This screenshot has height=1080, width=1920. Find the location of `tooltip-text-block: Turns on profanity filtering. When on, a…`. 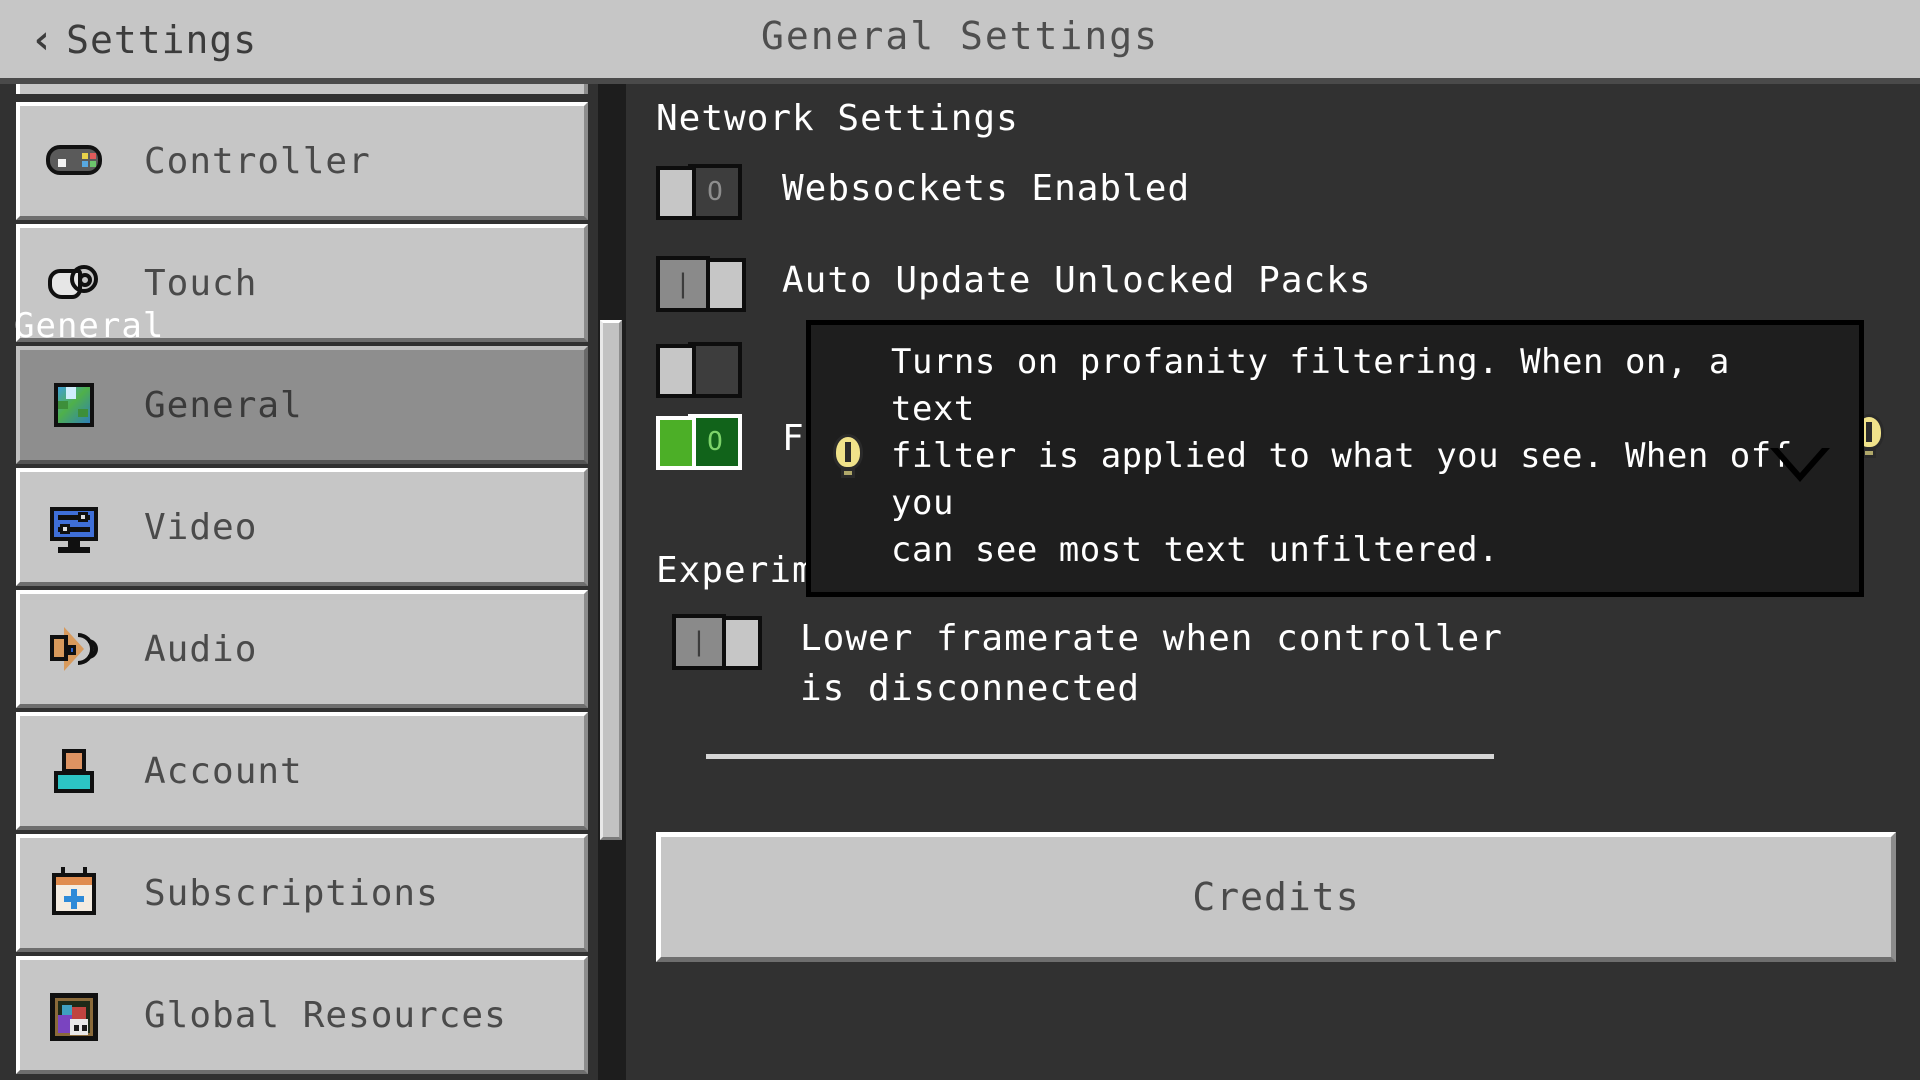

tooltip-text-block: Turns on profanity filtering. When on, a… is located at coordinates (1362, 456).